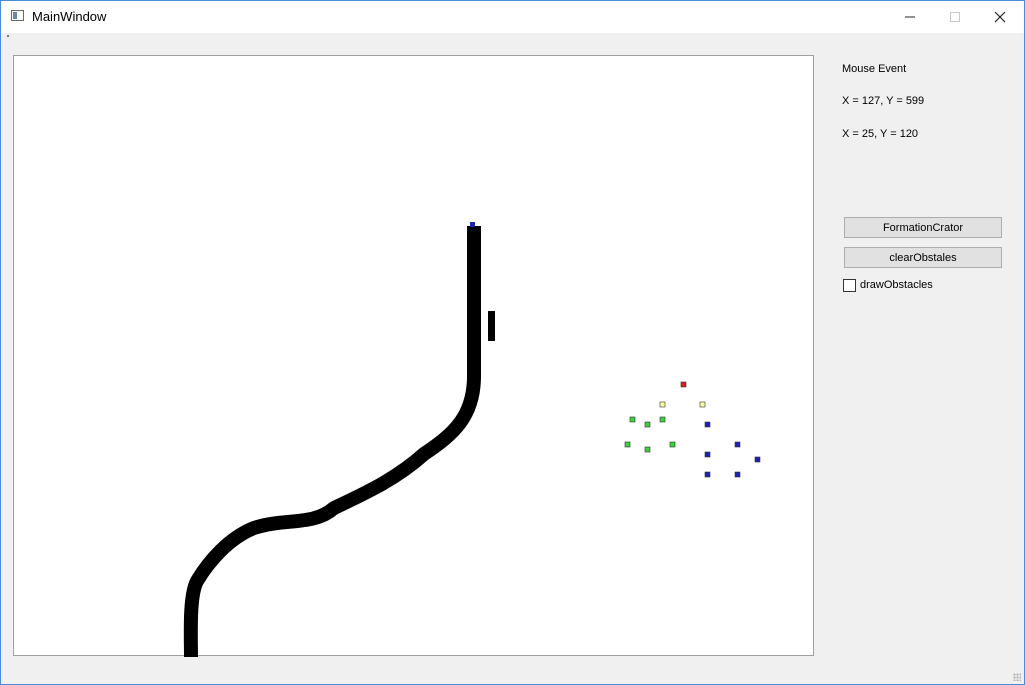 Image resolution: width=1025 pixels, height=685 pixels. What do you see at coordinates (883, 101) in the screenshot?
I see `coordinate-readout-1: X = 127, Y = 599` at bounding box center [883, 101].